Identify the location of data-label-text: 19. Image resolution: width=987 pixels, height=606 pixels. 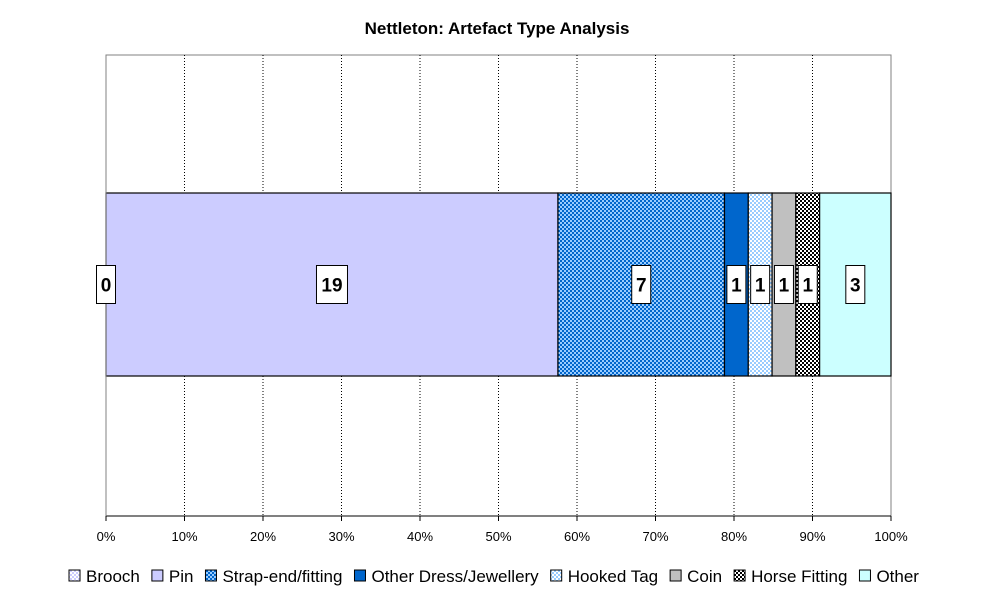
(331, 286).